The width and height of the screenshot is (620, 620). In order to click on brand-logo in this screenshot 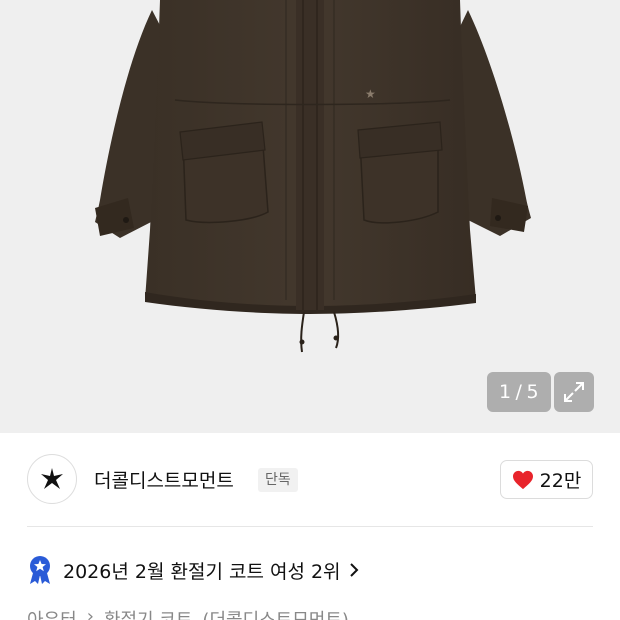, I will do `click(52, 479)`.